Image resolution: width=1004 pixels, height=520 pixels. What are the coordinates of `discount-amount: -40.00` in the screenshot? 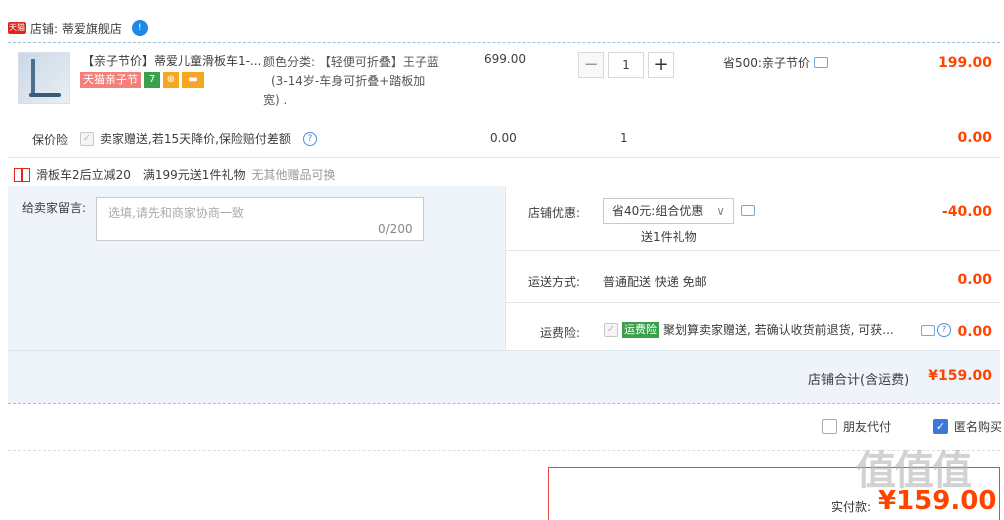 It's located at (966, 212).